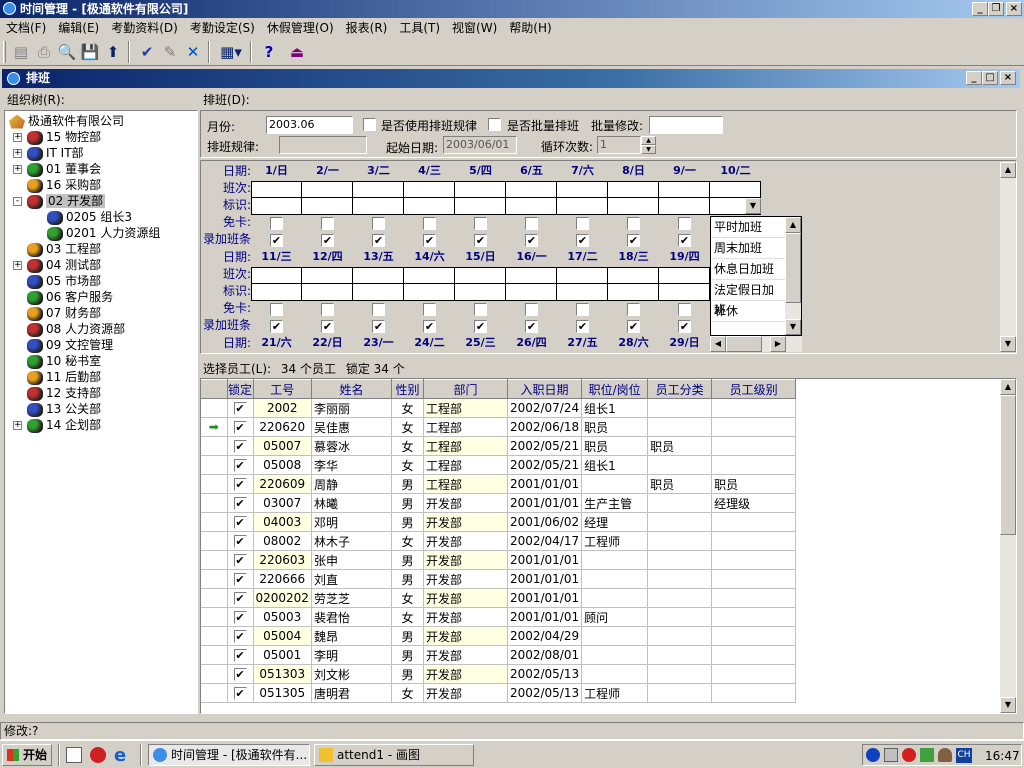  Describe the element at coordinates (499, 427) in the screenshot. I see `table-row: ➡ ✔ 220620 吴佳惠女工程部 2002/06/18 职员` at that location.